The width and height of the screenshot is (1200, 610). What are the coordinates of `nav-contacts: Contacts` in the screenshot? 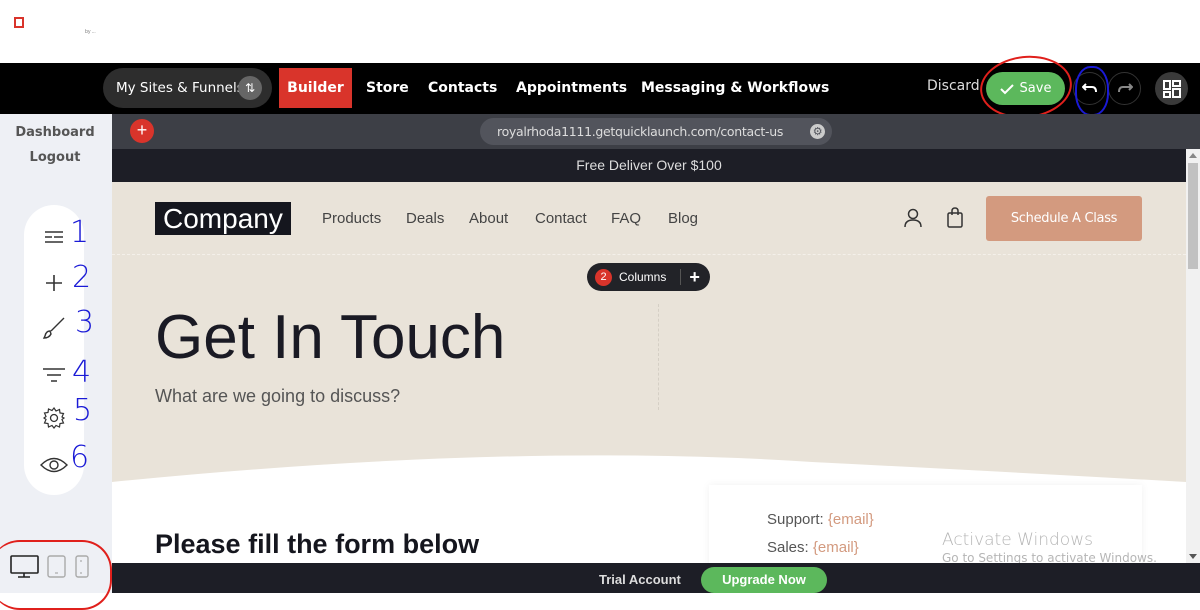 It's located at (462, 88).